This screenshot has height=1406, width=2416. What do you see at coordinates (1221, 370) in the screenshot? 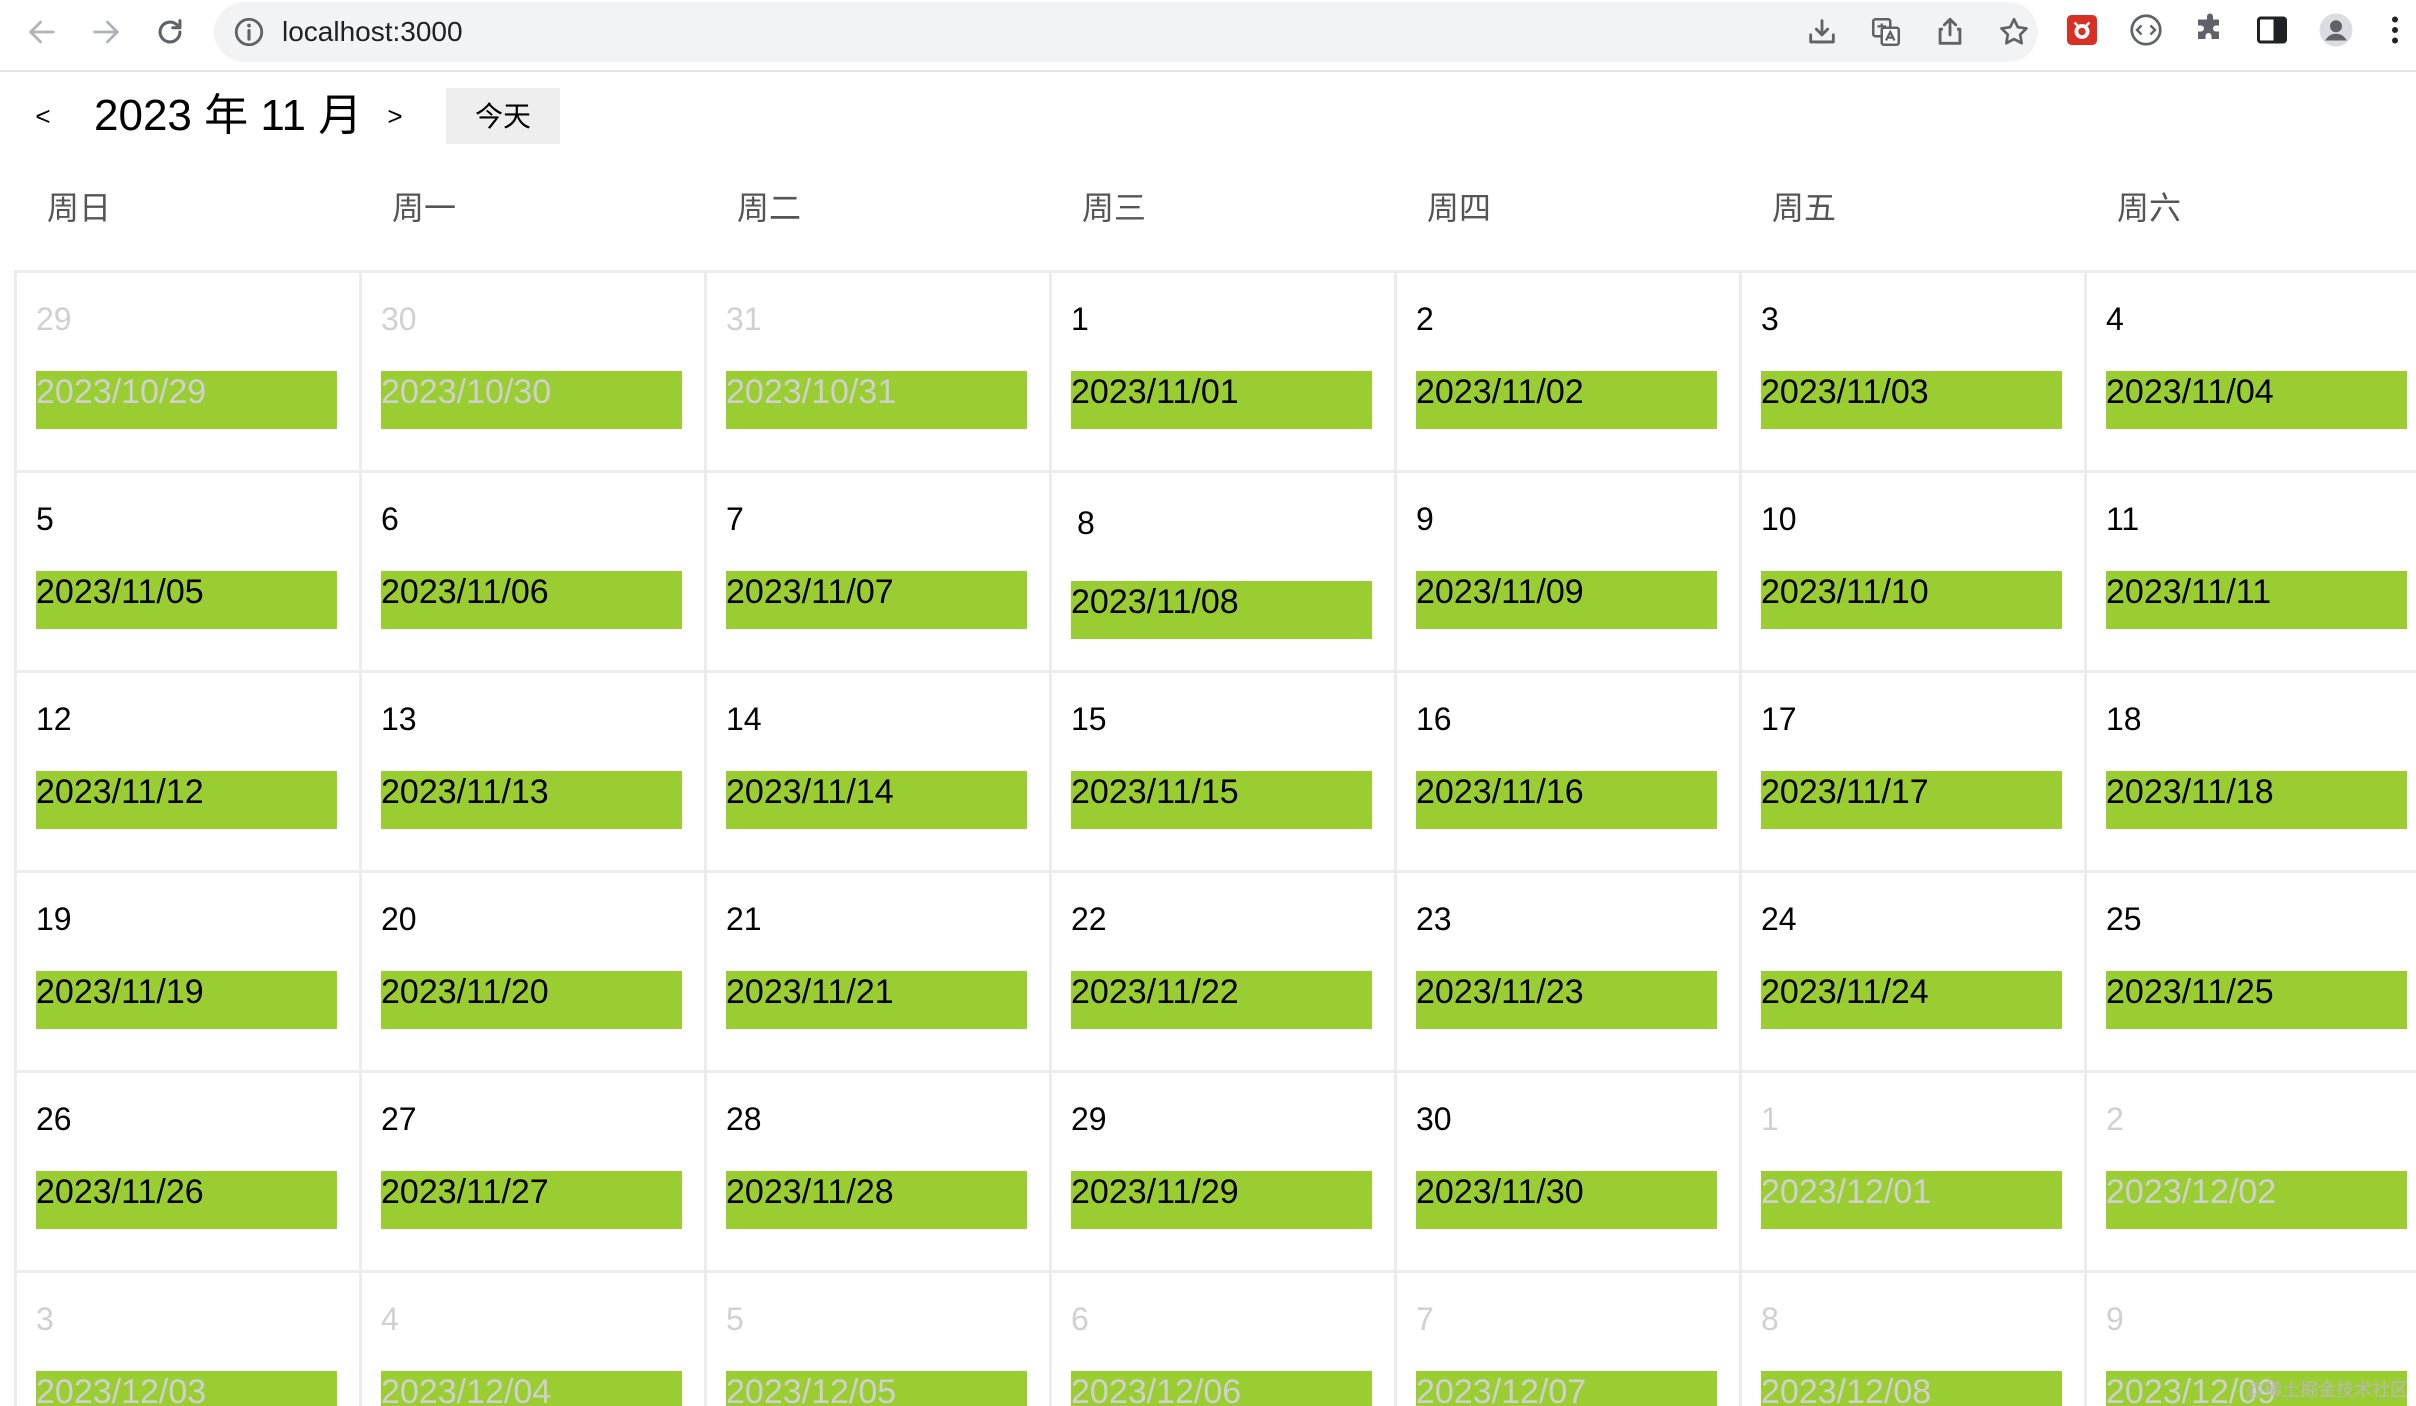
I see `day-cell: 1 2023/11/01` at bounding box center [1221, 370].